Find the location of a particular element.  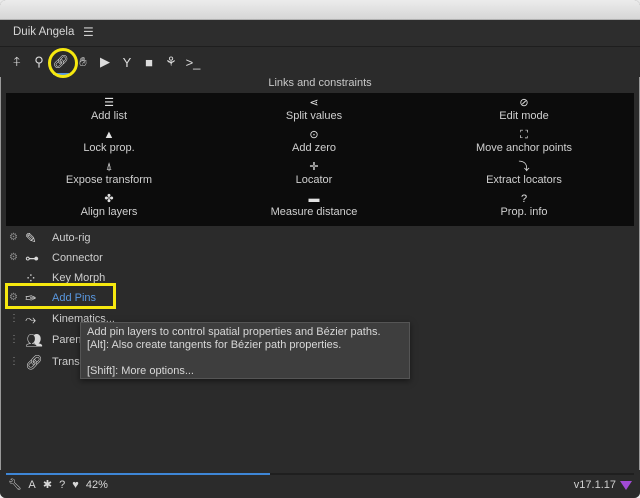

add-zero-button: ⊙ Add zero is located at coordinates (314, 142).